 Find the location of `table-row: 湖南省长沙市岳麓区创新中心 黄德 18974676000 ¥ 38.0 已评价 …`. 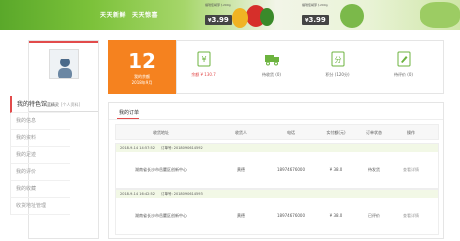

table-row: 湖南省长沙市岳麓区创新中心 黄德 18974676000 ¥ 38.0 已评价 … is located at coordinates (277, 216).